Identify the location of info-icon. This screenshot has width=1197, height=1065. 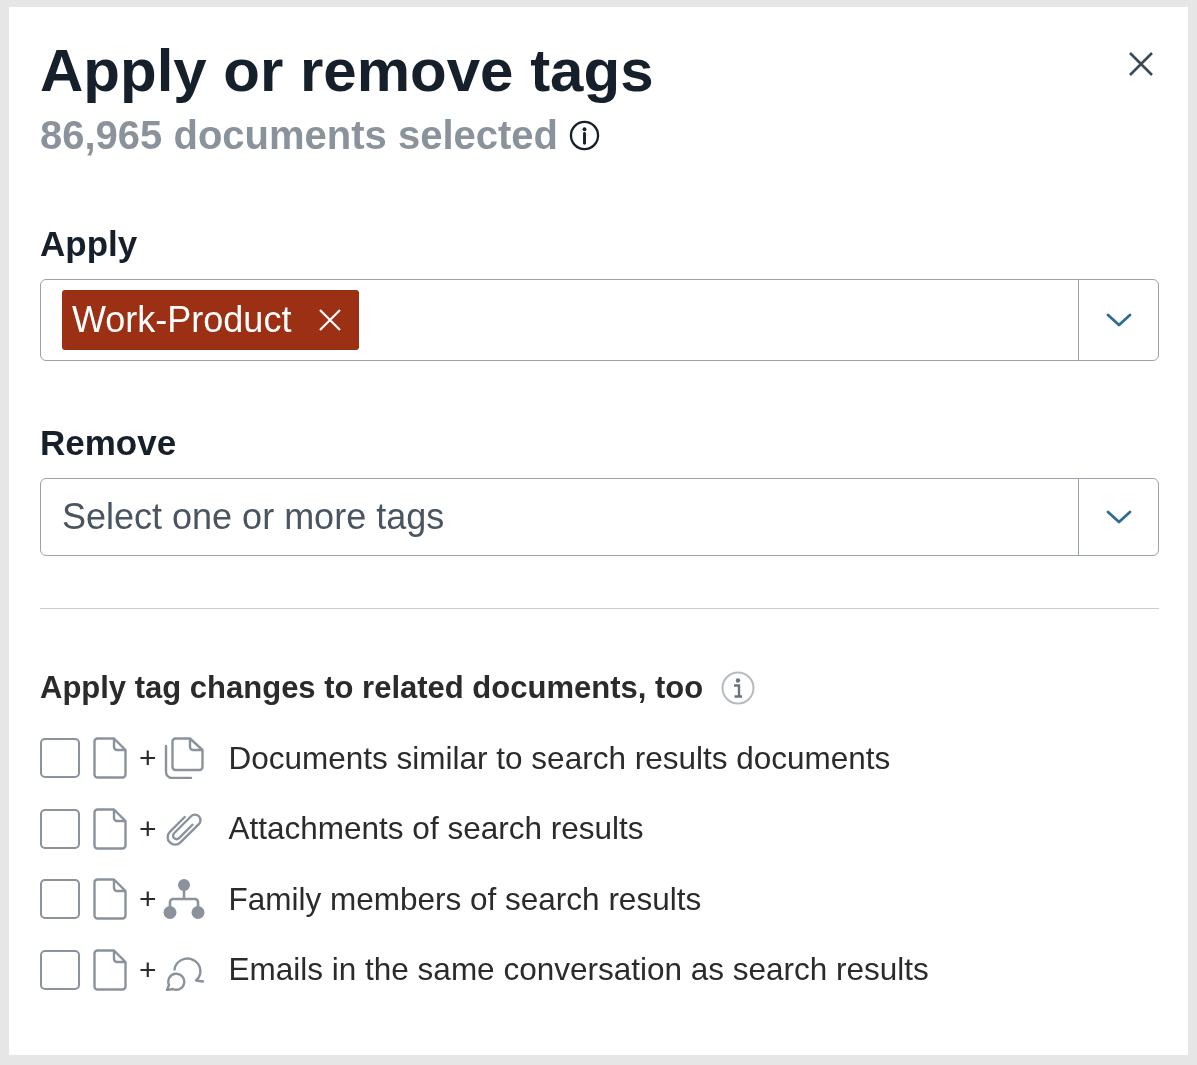
(585, 135).